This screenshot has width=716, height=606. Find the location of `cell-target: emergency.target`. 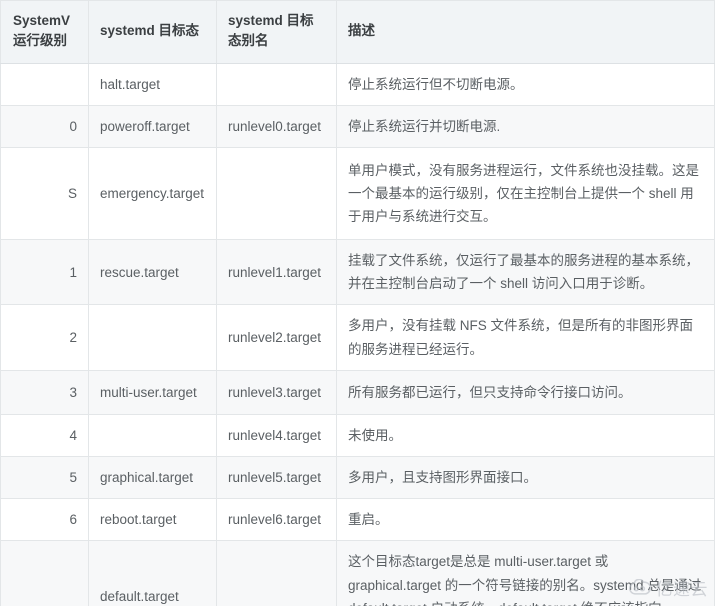

cell-target: emergency.target is located at coordinates (152, 193).